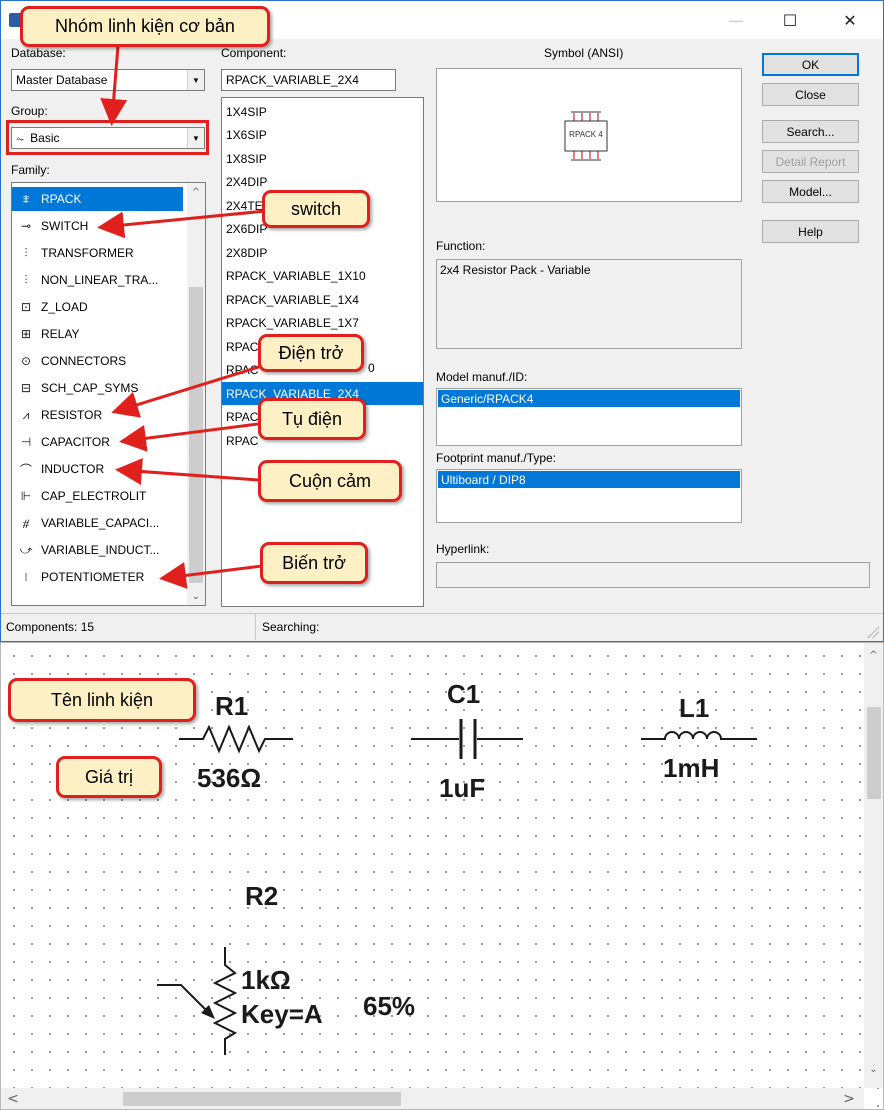 This screenshot has width=884, height=1110. I want to click on canvas-hscroll-thumb, so click(262, 1099).